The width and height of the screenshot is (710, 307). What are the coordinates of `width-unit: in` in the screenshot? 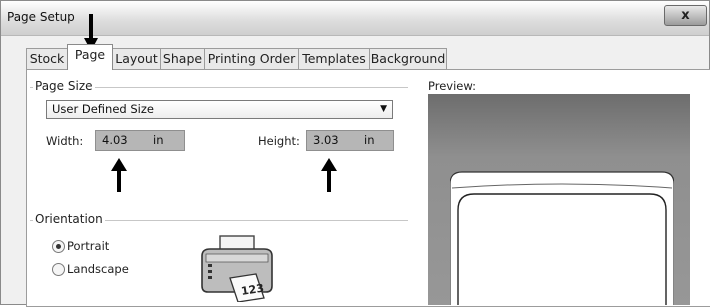 It's located at (158, 140).